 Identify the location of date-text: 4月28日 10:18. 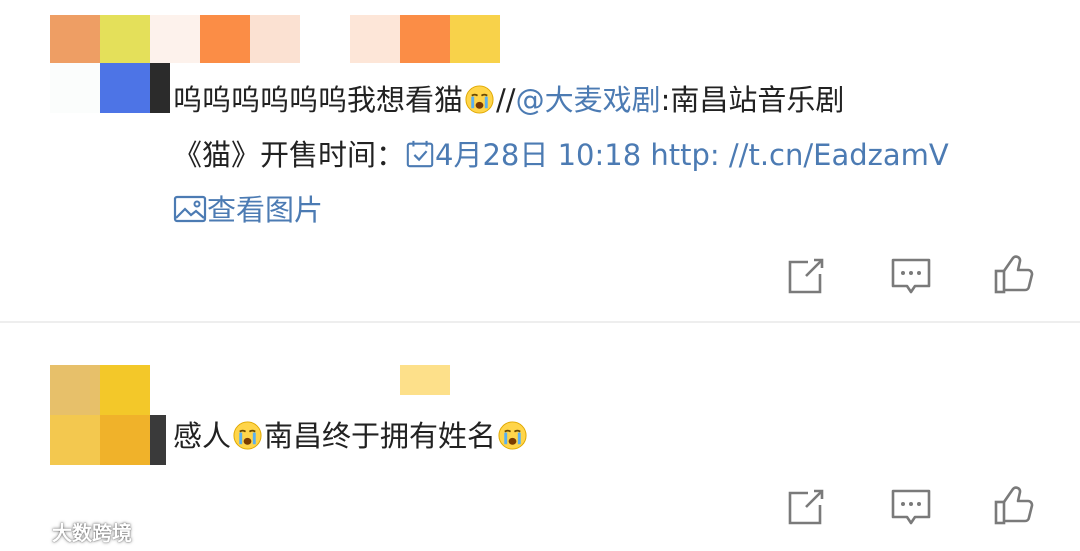
(538, 155).